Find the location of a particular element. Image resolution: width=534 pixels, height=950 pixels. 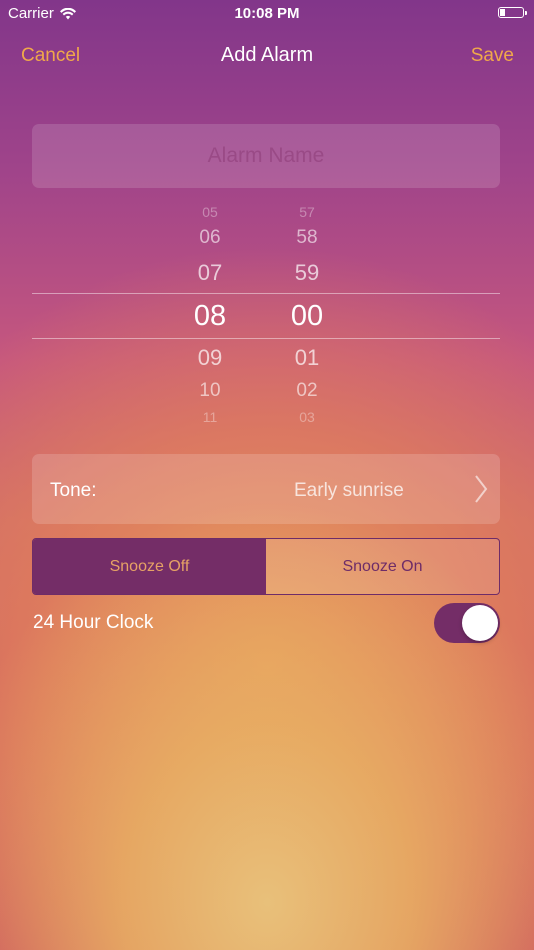

minute-wheel: 57 58 59 00 01 02 03 is located at coordinates (307, 312).